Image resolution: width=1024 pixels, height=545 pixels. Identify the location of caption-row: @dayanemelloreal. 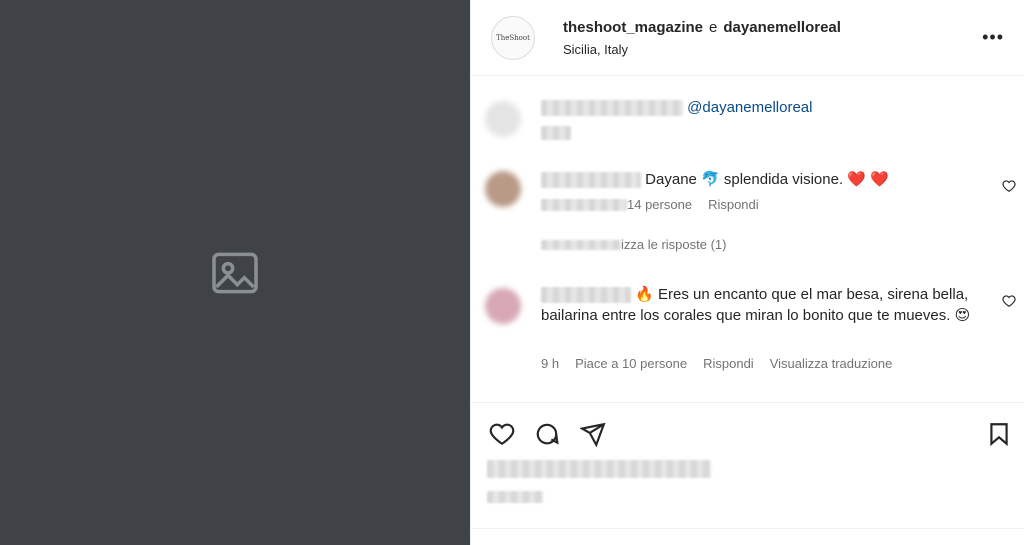
(747, 122).